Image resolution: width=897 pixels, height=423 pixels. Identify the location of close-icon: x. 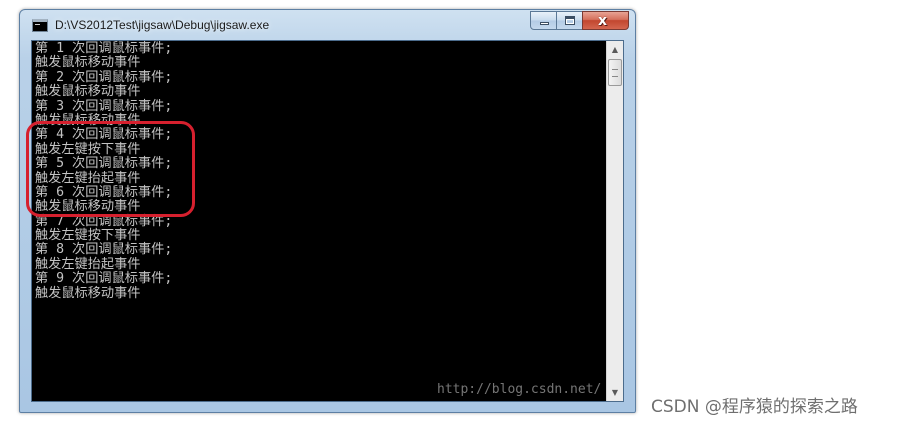
(603, 21).